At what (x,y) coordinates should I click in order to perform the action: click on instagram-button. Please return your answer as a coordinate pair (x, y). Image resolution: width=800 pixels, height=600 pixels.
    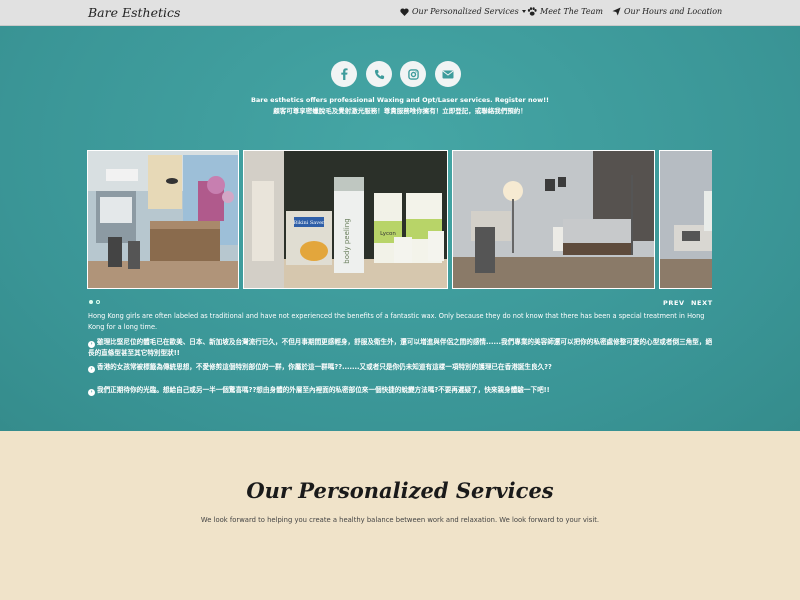
    Looking at the image, I should click on (413, 74).